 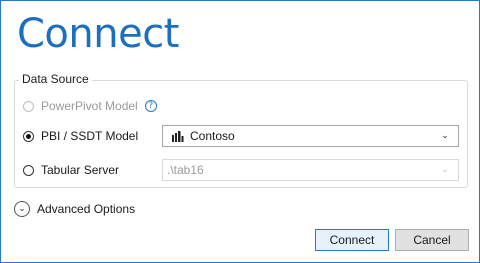 I want to click on connect-button: Connect, so click(x=352, y=240).